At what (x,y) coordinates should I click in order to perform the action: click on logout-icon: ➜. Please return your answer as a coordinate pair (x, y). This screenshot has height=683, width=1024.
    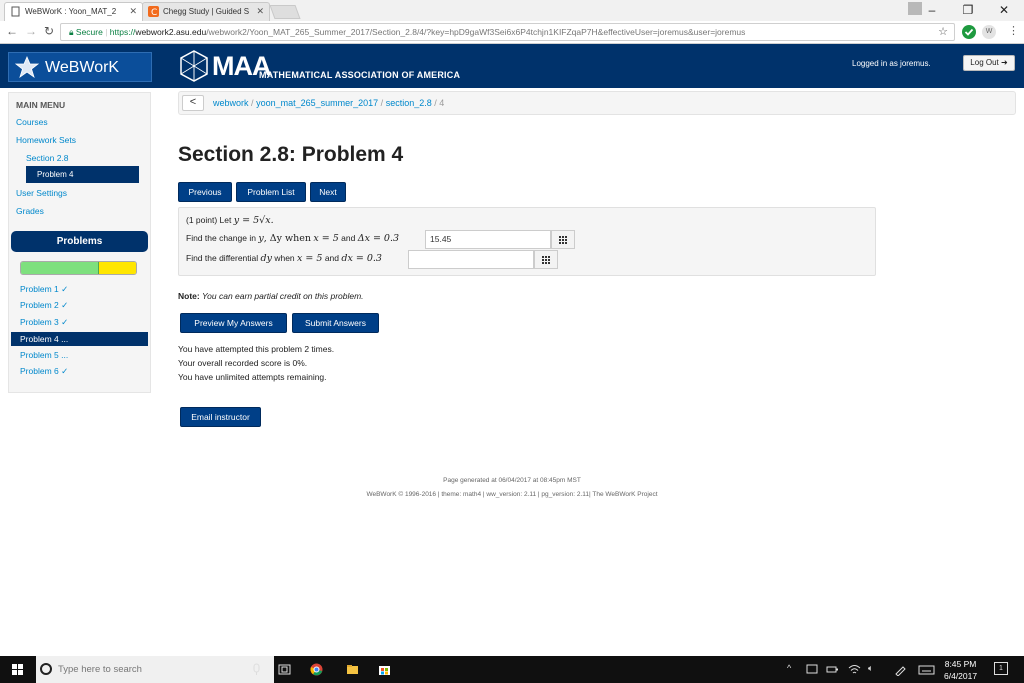
    Looking at the image, I should click on (1004, 62).